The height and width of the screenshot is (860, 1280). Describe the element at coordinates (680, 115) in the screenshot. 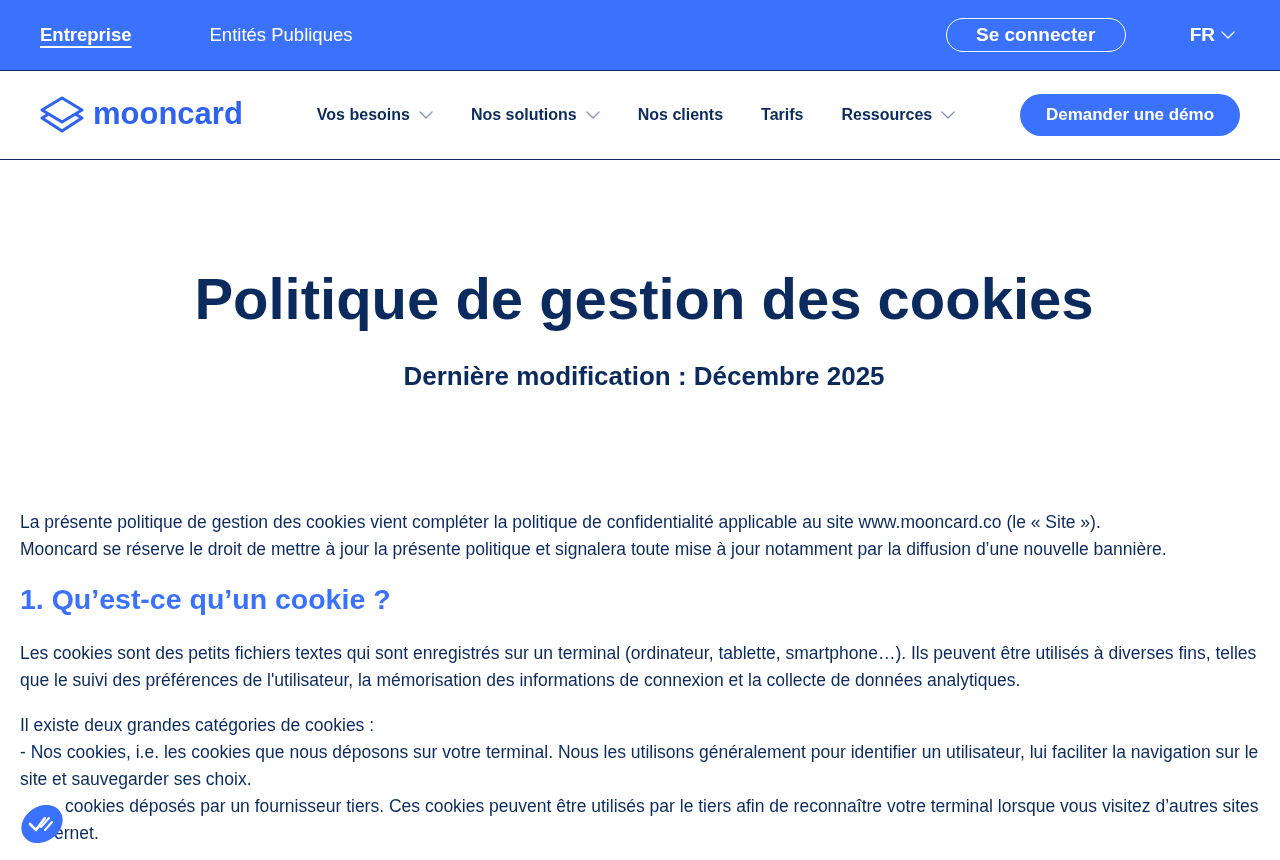

I see `nav-menu-item: Nos clients` at that location.